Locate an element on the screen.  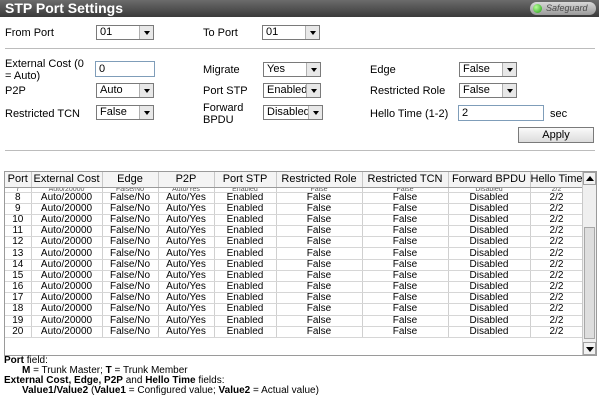
external-cost-label: External Cost (0 = Auto) is located at coordinates (44, 70).